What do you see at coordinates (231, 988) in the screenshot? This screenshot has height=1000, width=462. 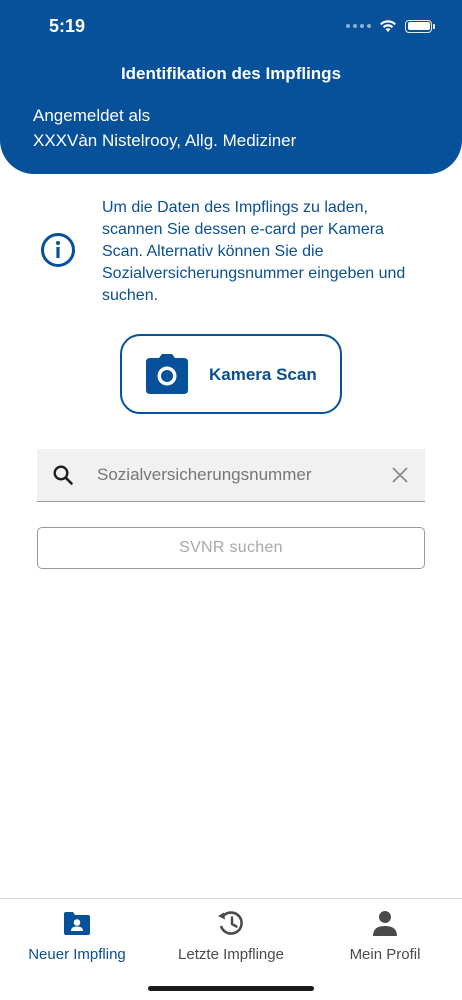 I see `home-indicator` at bounding box center [231, 988].